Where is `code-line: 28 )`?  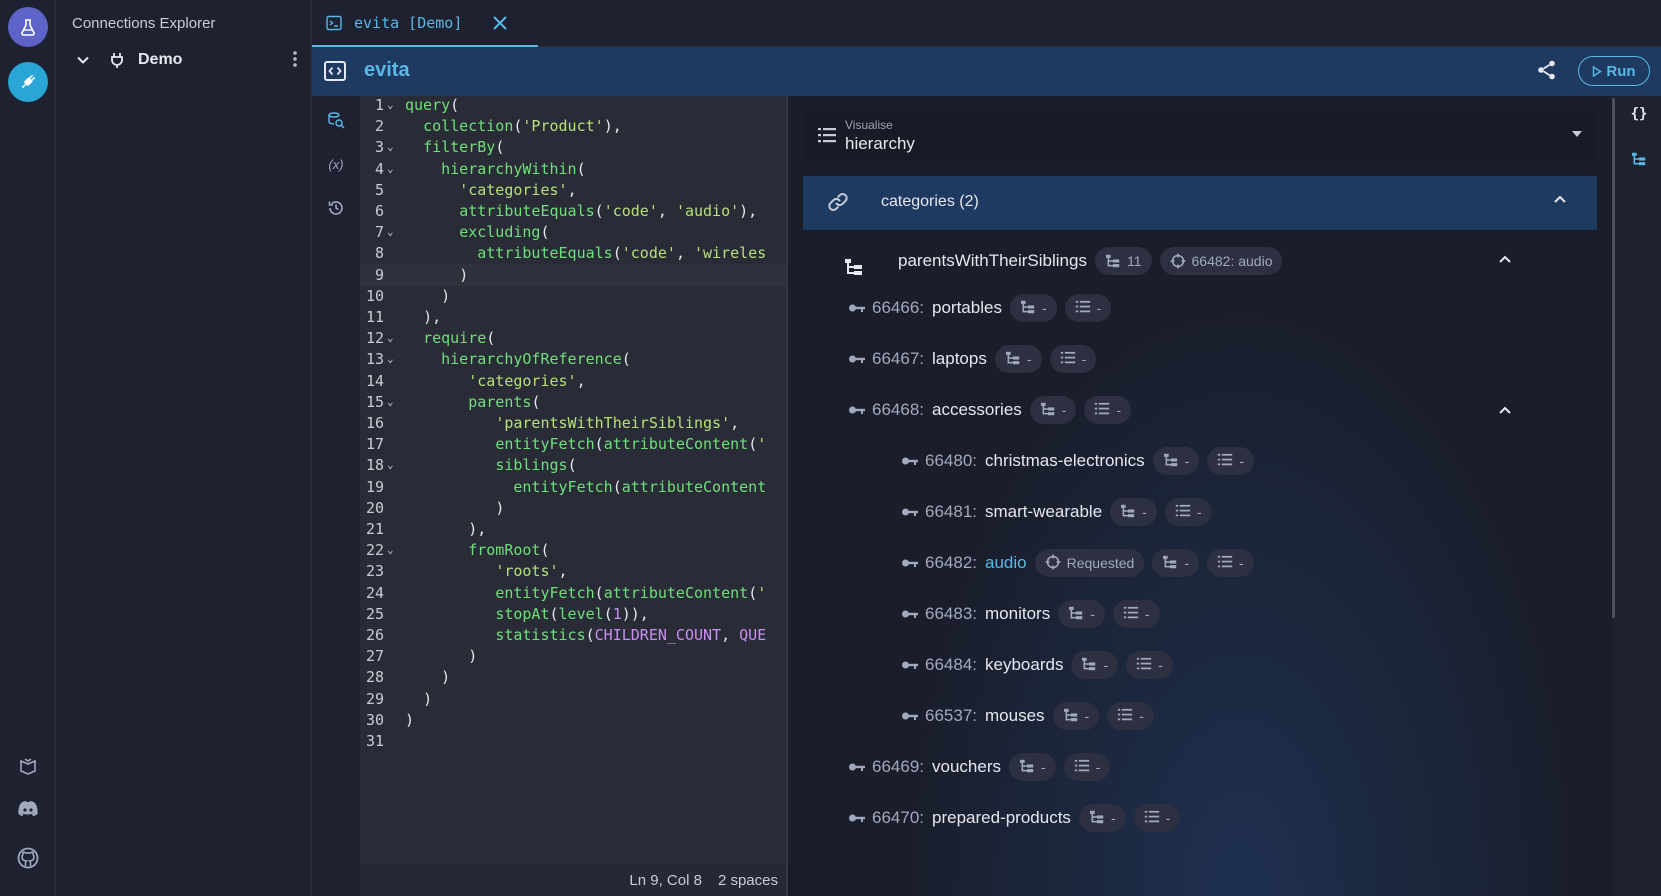 code-line: 28 ) is located at coordinates (573, 677).